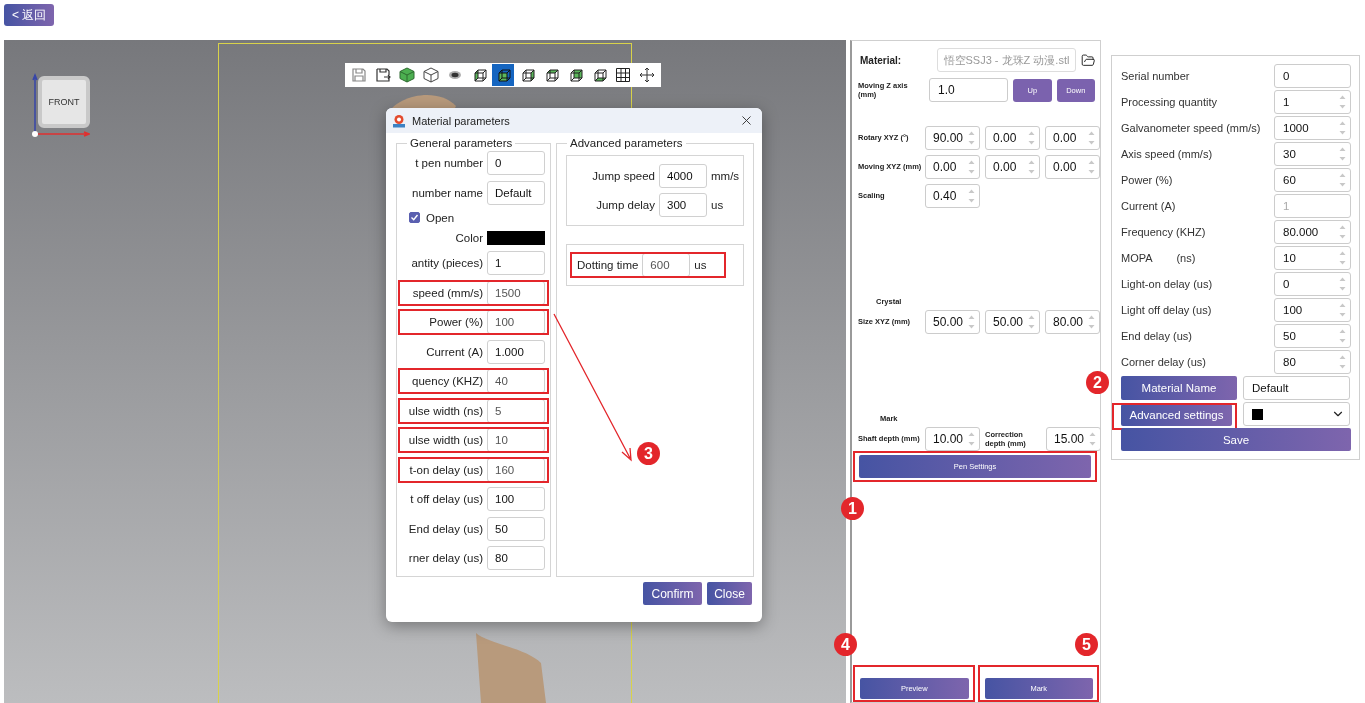 This screenshot has width=1365, height=703. Describe the element at coordinates (1169, 102) in the screenshot. I see `field-label: Processing quantity` at that location.